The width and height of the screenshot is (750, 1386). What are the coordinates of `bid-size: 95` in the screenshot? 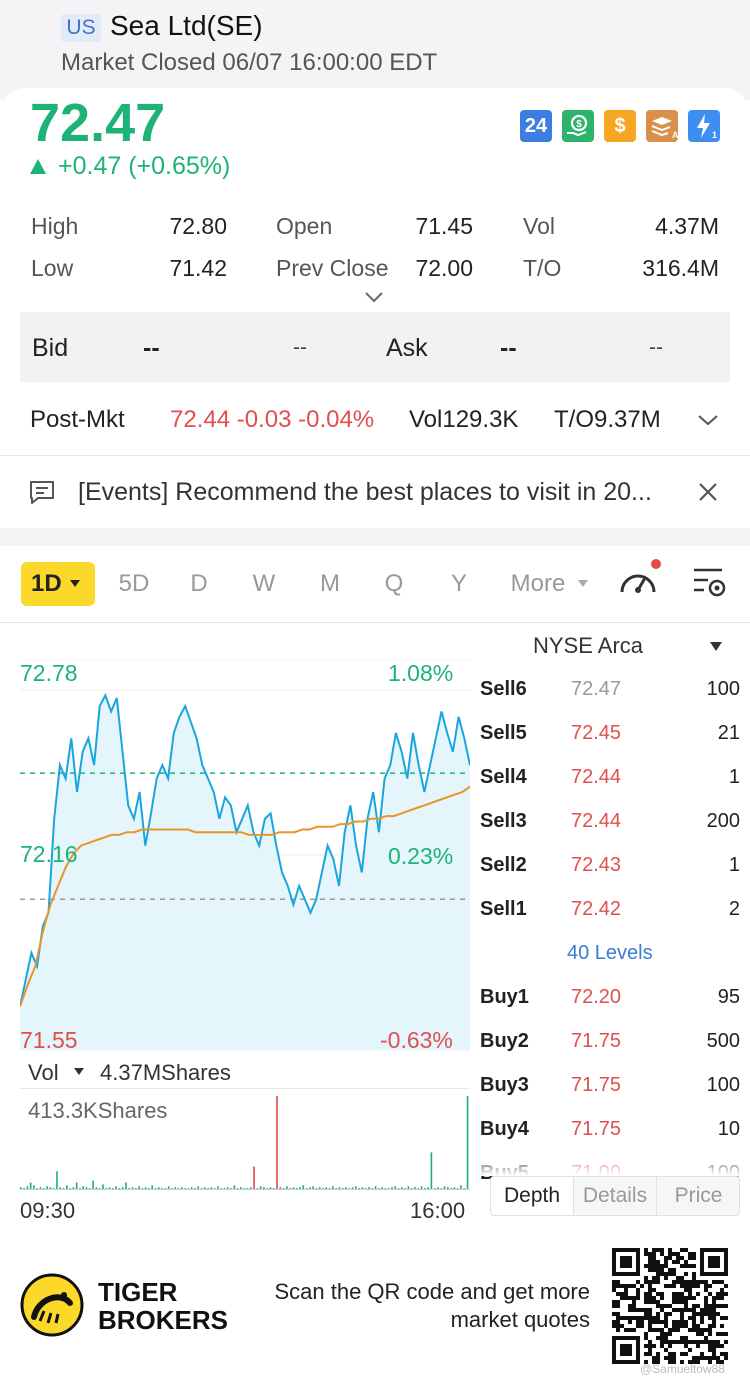 It's located at (728, 997).